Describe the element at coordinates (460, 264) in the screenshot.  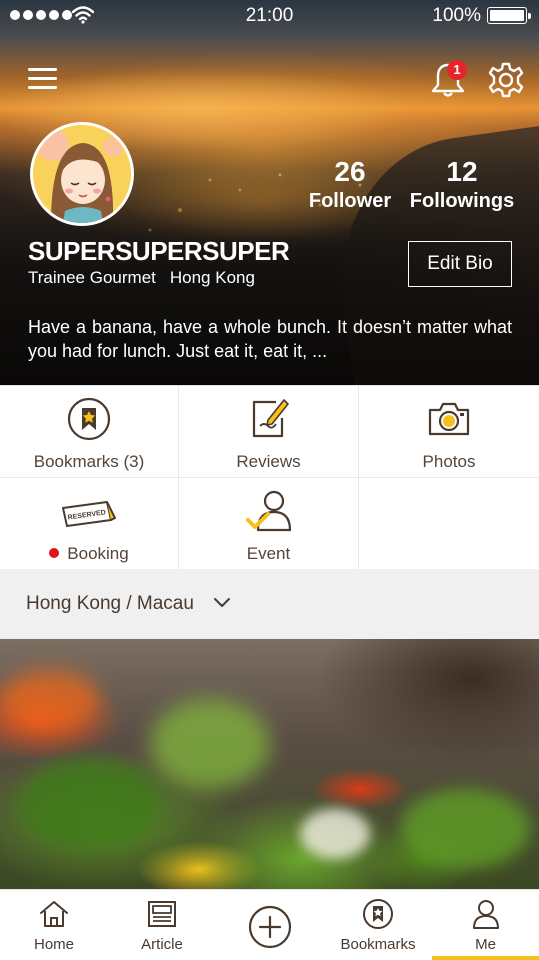
I see `edit-bio-button: Edit Bio` at that location.